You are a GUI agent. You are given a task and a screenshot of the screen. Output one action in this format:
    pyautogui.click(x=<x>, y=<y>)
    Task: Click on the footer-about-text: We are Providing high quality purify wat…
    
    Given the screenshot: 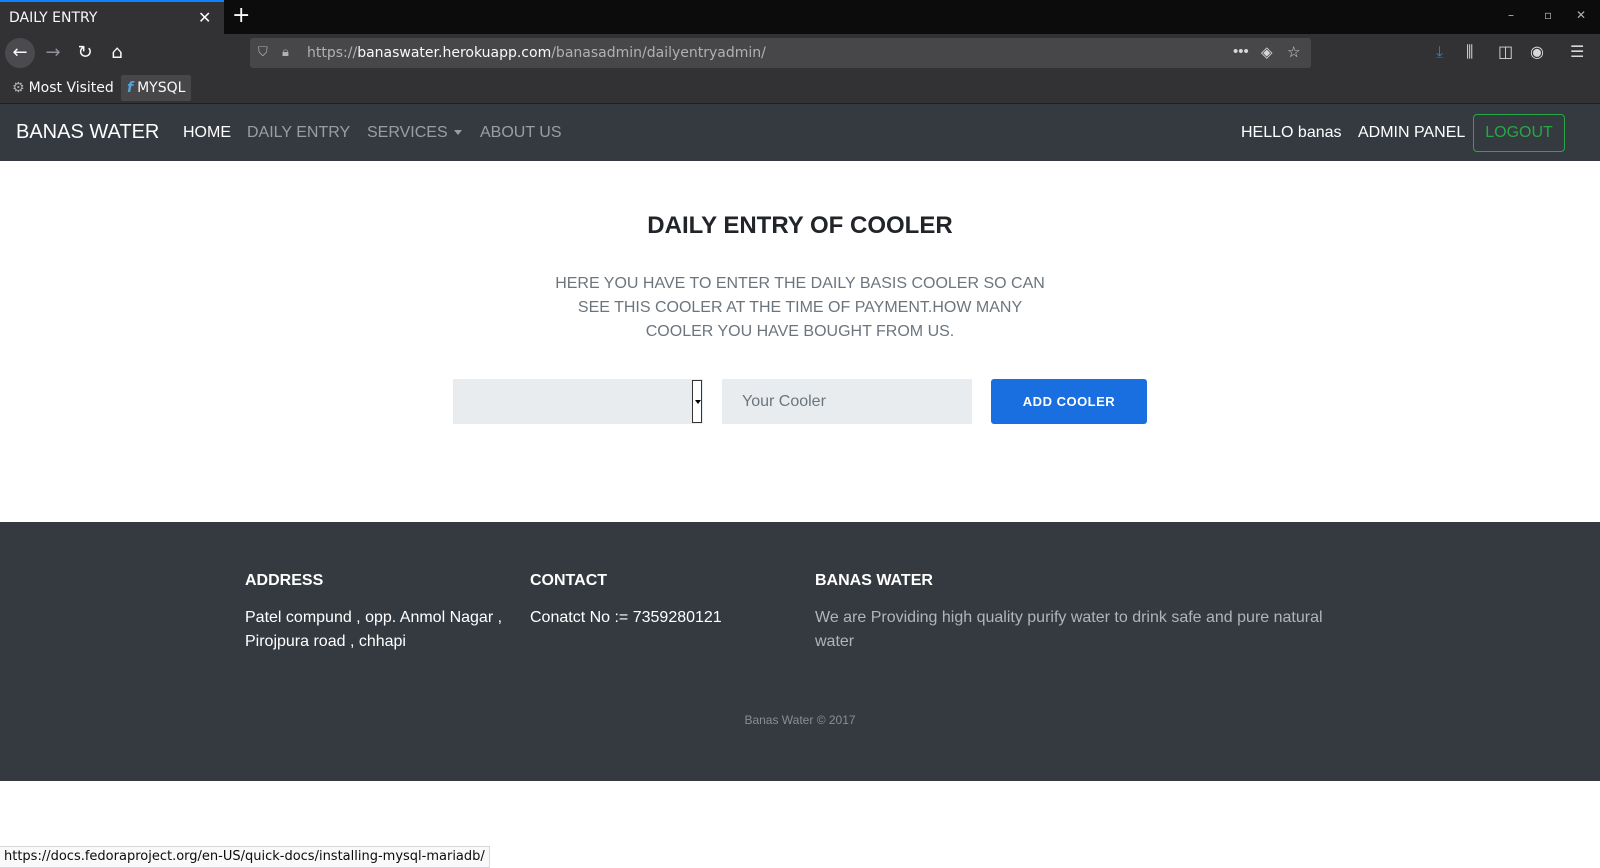 What is the action you would take?
    pyautogui.click(x=1069, y=629)
    